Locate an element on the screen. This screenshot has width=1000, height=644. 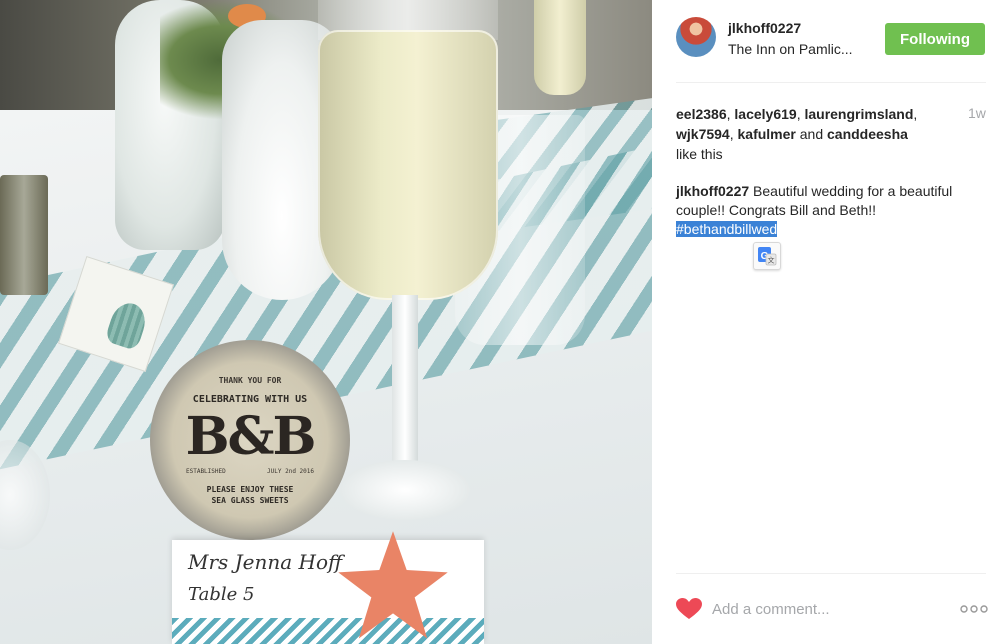
jar-established: ESTABLISHED is located at coordinates (206, 471).